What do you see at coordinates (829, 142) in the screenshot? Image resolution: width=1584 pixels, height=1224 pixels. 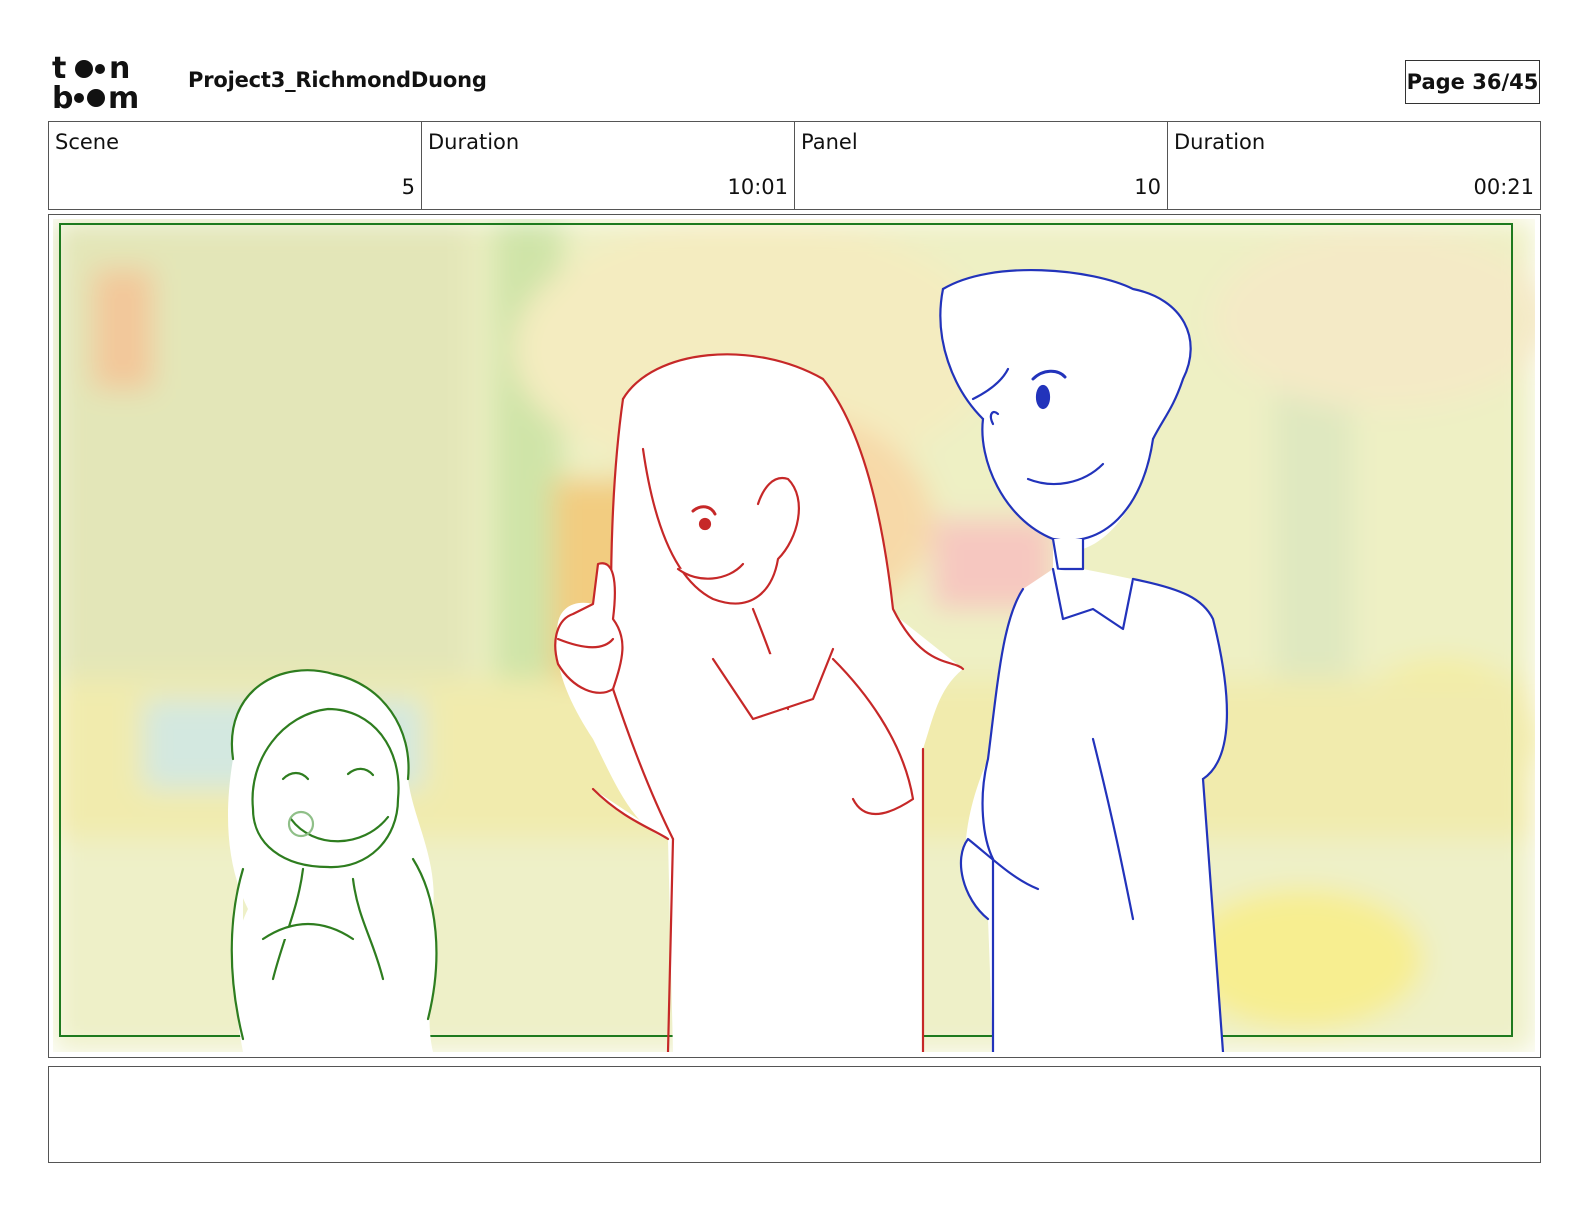 I see `panel-label: Panel` at bounding box center [829, 142].